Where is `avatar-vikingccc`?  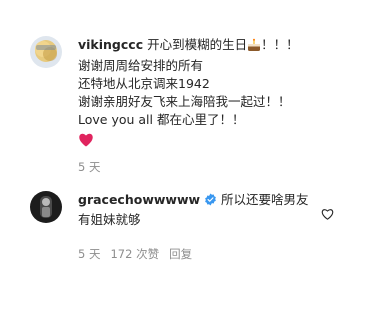
avatar-vikingccc is located at coordinates (46, 52).